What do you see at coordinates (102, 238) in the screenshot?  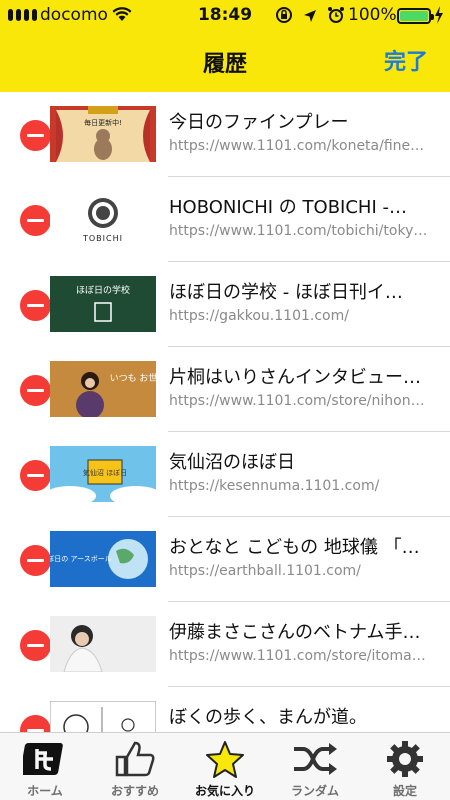 I see `svg-text: TOBICHI` at bounding box center [102, 238].